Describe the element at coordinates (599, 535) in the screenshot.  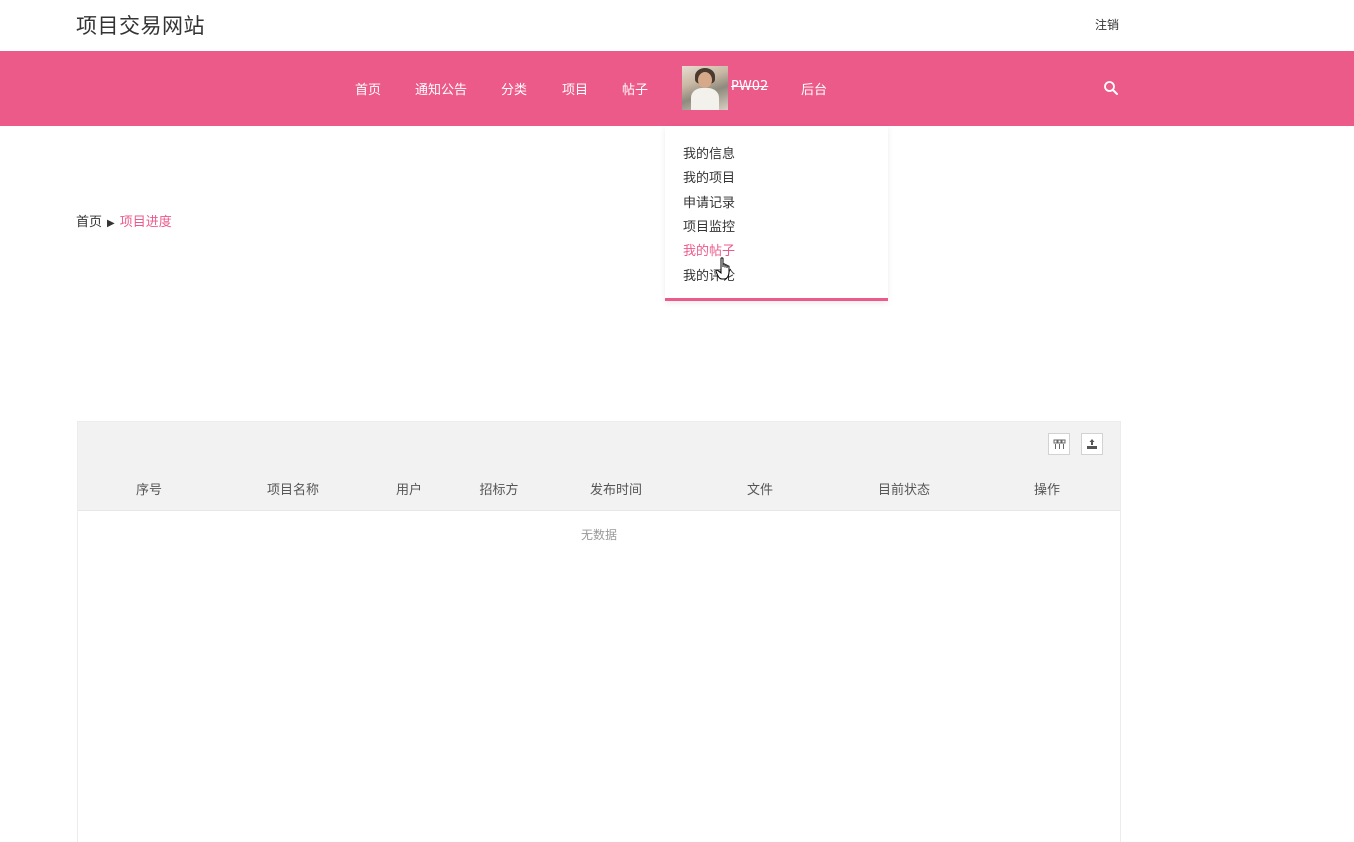
I see `table-empty-message: 无数据` at that location.